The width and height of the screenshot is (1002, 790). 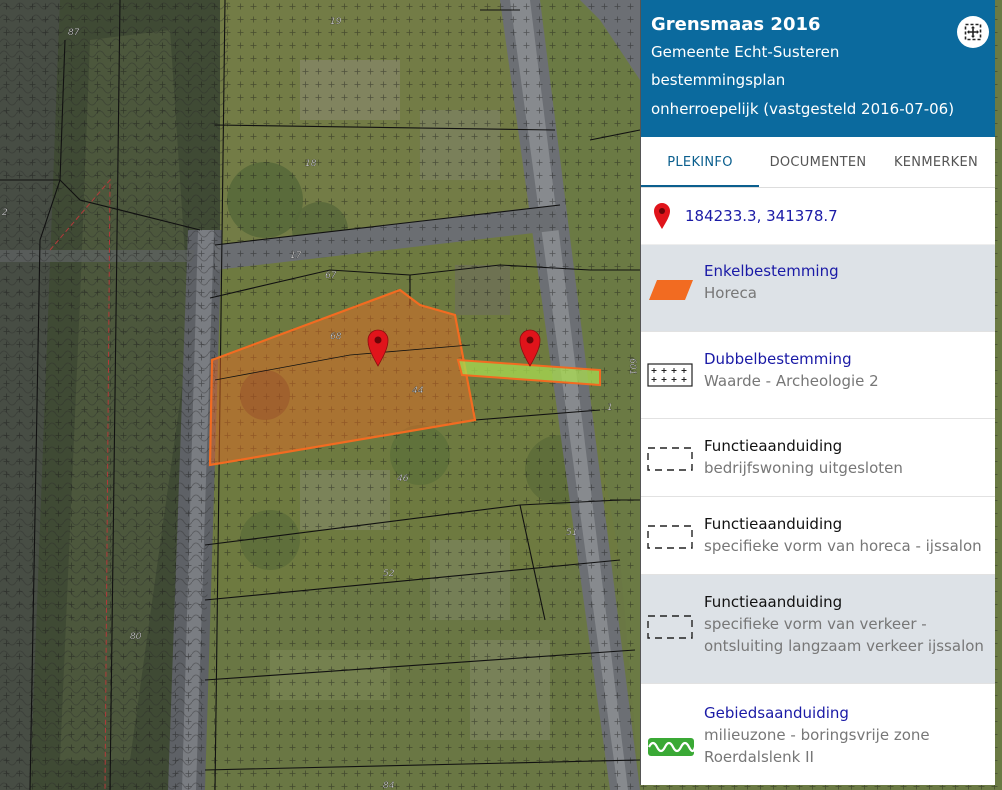 I want to click on entry-title: Enkelbestemming, so click(x=849, y=271).